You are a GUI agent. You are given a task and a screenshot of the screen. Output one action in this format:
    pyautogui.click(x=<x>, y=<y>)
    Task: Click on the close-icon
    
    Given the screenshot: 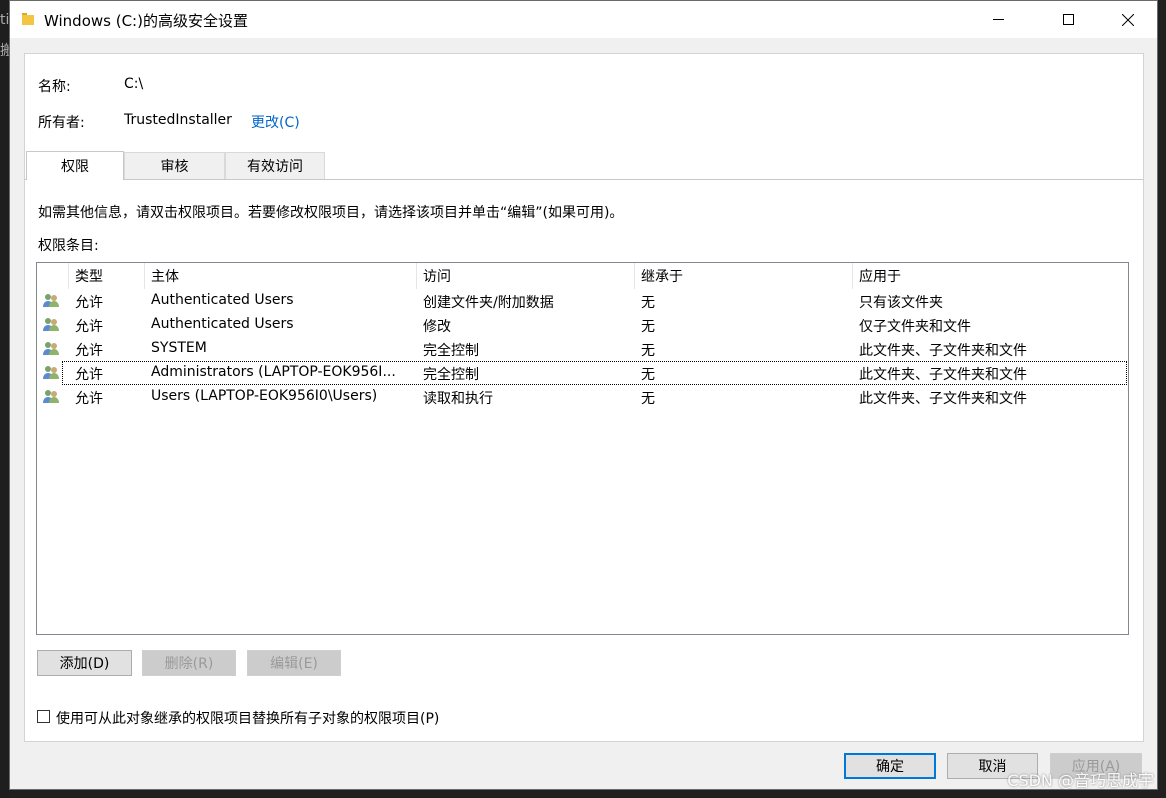 What is the action you would take?
    pyautogui.click(x=1128, y=19)
    